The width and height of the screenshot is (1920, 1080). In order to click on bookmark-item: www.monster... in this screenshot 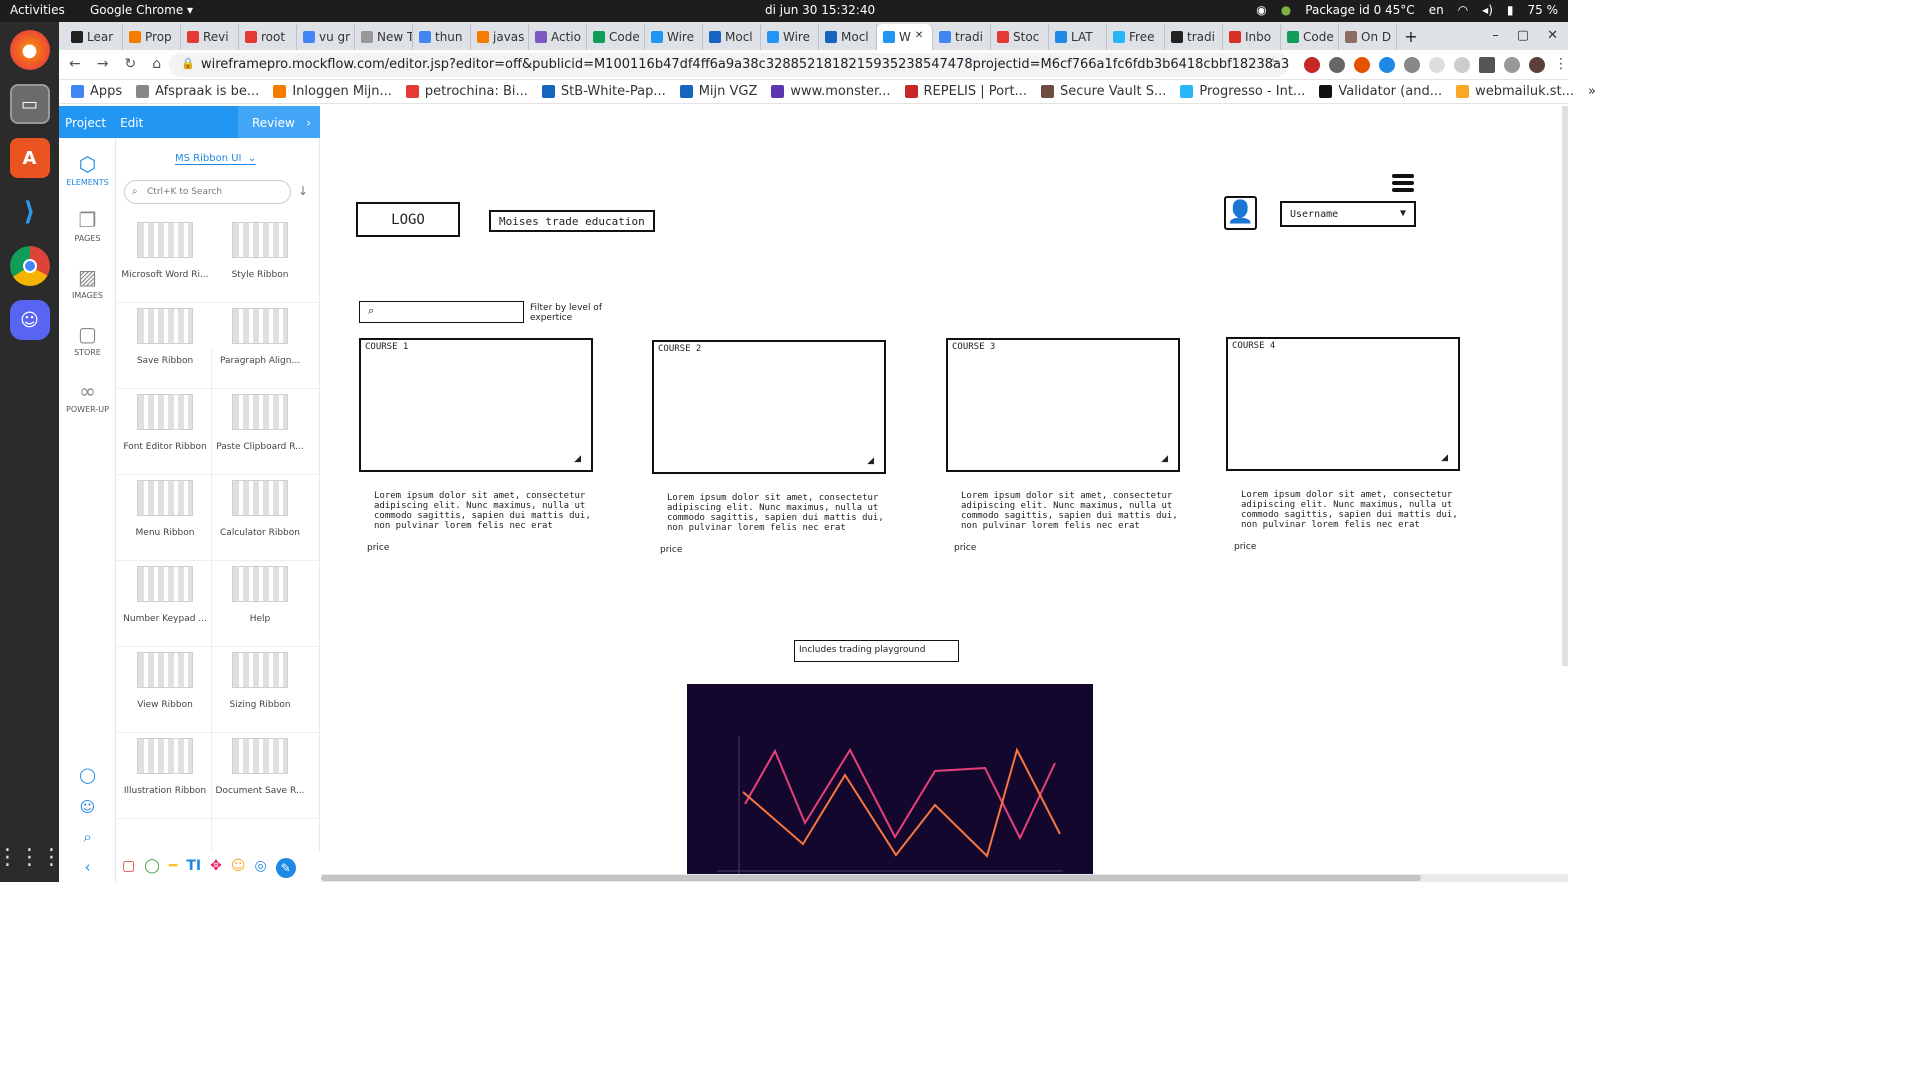, I will do `click(831, 91)`.